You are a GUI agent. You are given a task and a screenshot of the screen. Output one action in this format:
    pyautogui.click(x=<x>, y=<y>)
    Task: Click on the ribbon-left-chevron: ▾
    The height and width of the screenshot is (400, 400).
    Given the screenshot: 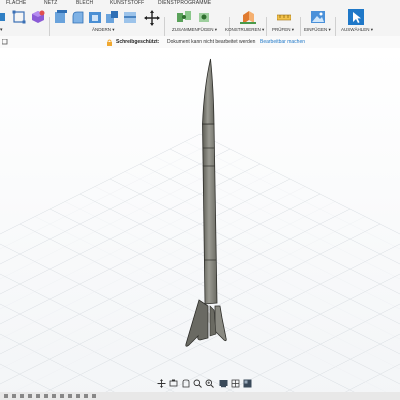 What is the action you would take?
    pyautogui.click(x=1, y=30)
    